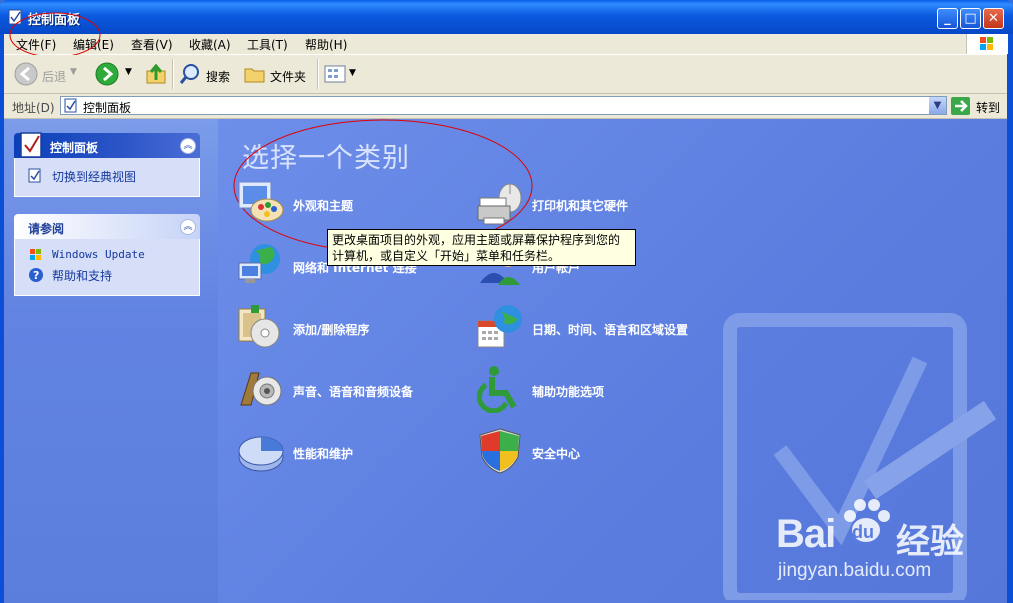  What do you see at coordinates (500, 451) in the screenshot?
I see `security-center-shield-icon` at bounding box center [500, 451].